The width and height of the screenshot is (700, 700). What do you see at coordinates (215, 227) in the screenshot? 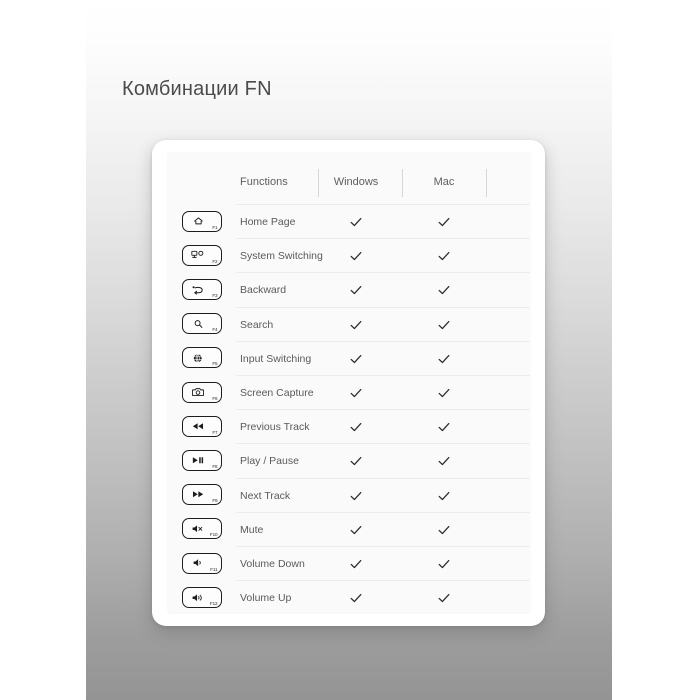
I see `keycap-label: F1` at bounding box center [215, 227].